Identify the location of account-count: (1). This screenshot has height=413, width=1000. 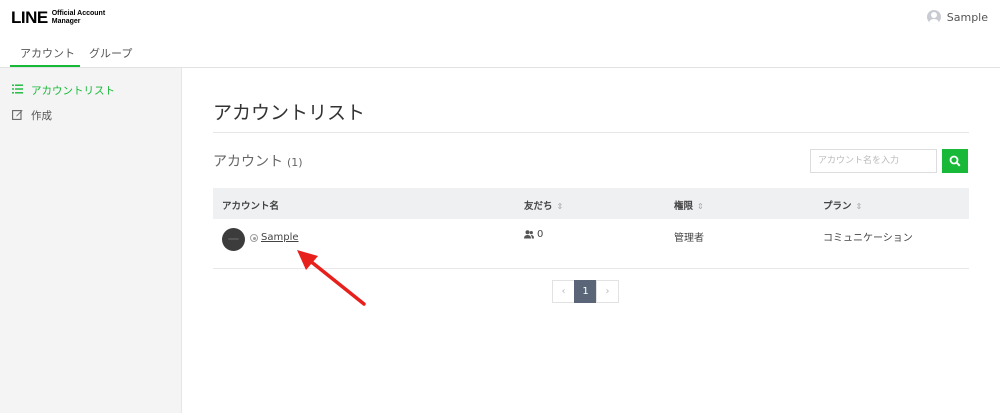
(295, 162).